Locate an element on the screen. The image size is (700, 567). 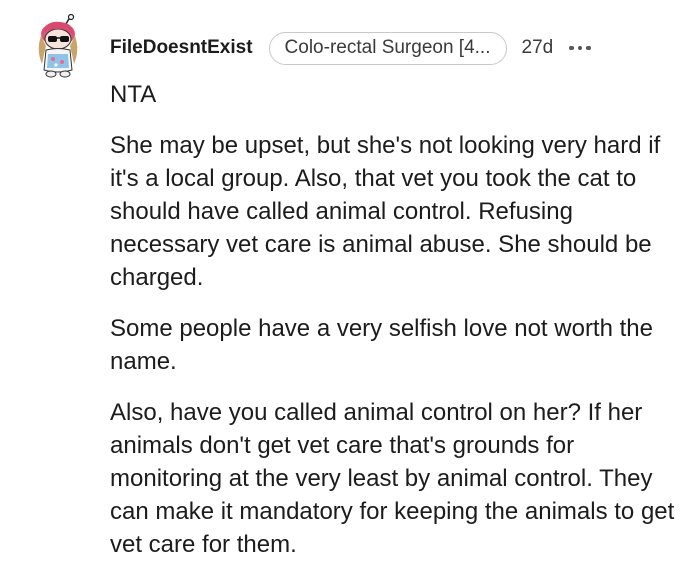
user-avatar is located at coordinates (60, 46).